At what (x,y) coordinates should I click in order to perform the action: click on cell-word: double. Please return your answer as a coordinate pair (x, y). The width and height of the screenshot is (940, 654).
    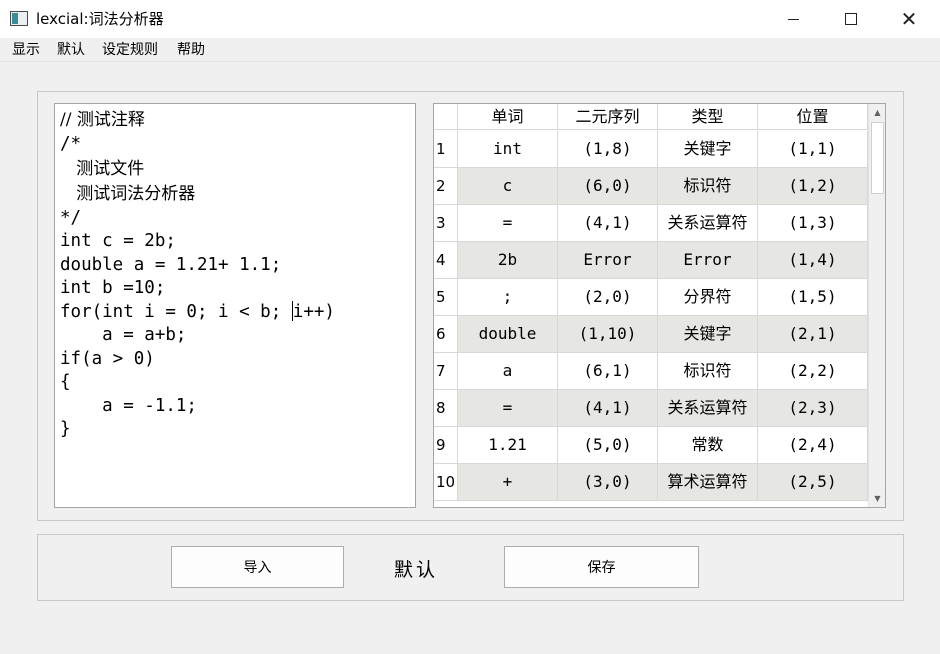
    Looking at the image, I should click on (508, 334).